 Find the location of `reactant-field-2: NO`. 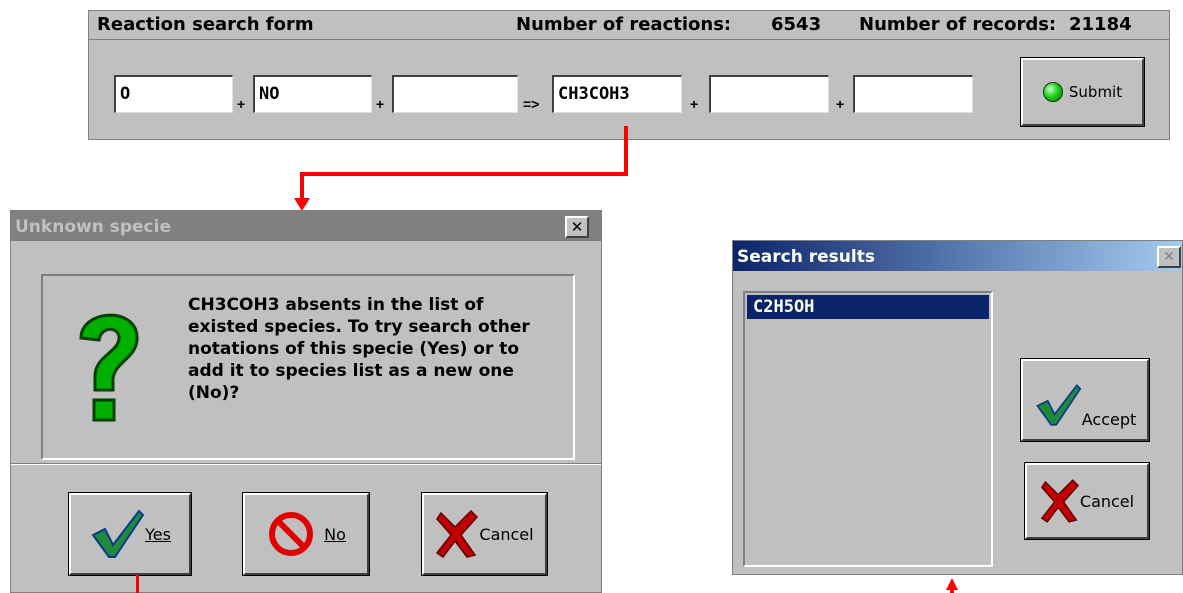

reactant-field-2: NO is located at coordinates (312, 94).